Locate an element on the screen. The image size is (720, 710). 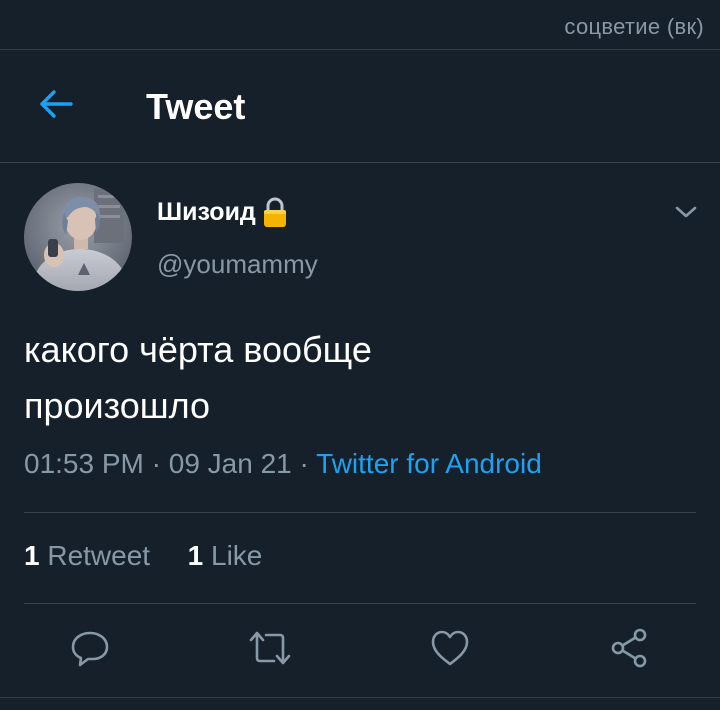
tweet-time: 01:53 PM is located at coordinates (84, 463).